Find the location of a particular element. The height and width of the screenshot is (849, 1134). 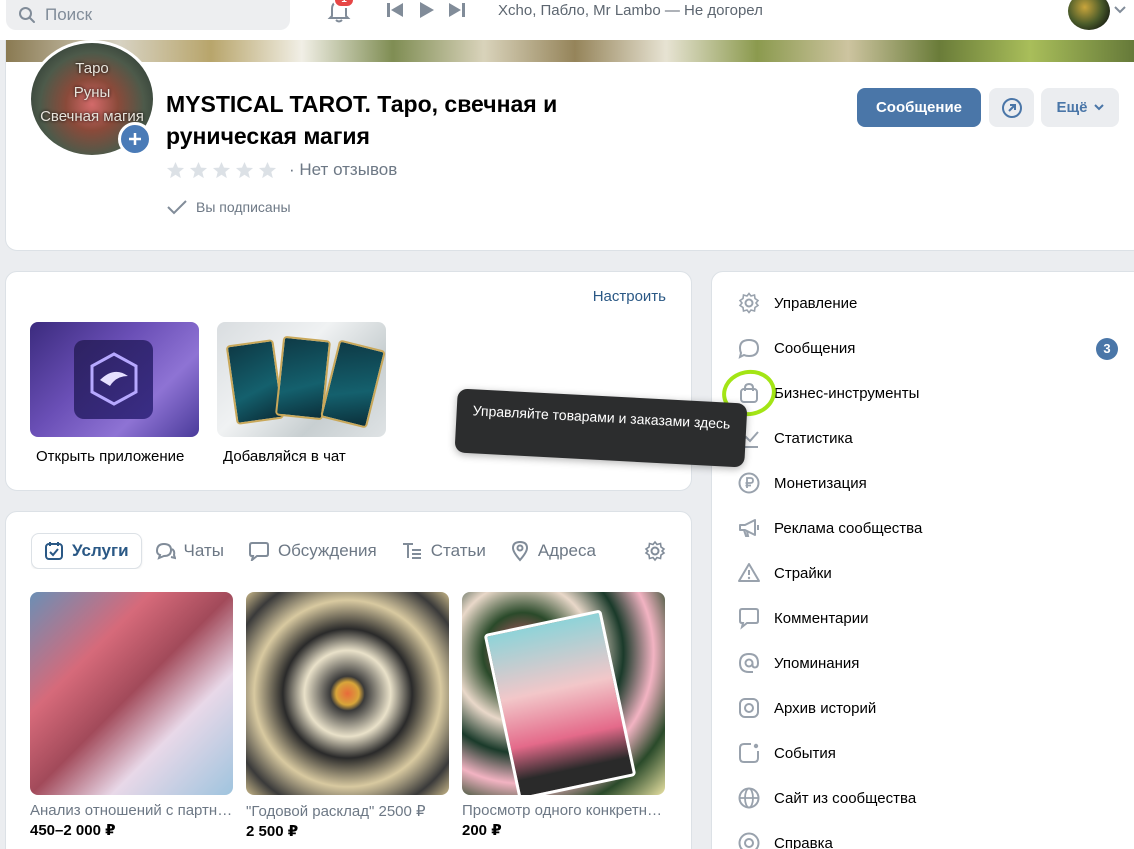

checkmark-icon is located at coordinates (177, 207).